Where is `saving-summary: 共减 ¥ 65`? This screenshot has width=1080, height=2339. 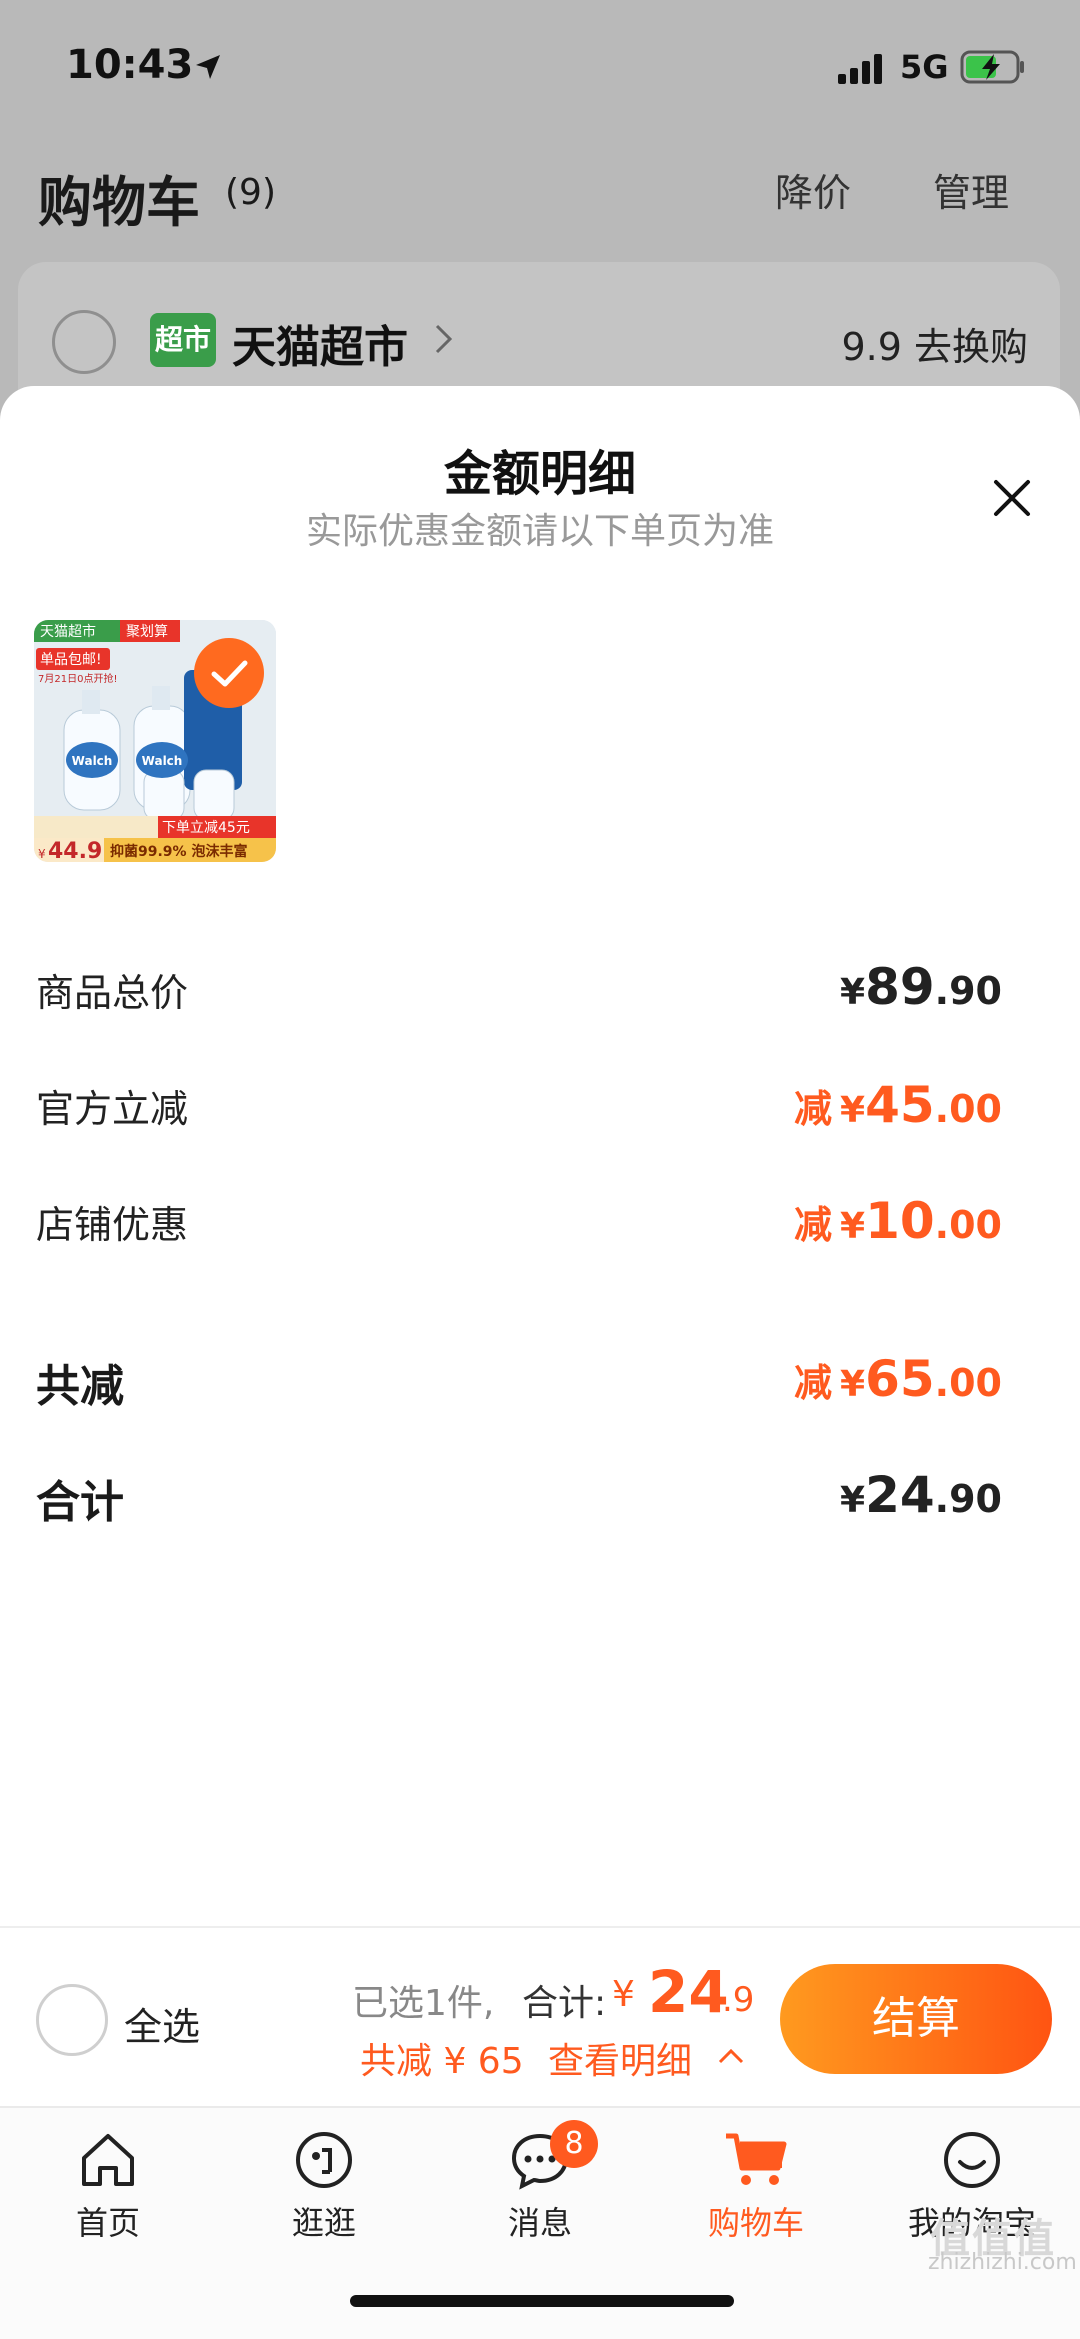
saving-summary: 共减 ¥ 65 is located at coordinates (442, 2061).